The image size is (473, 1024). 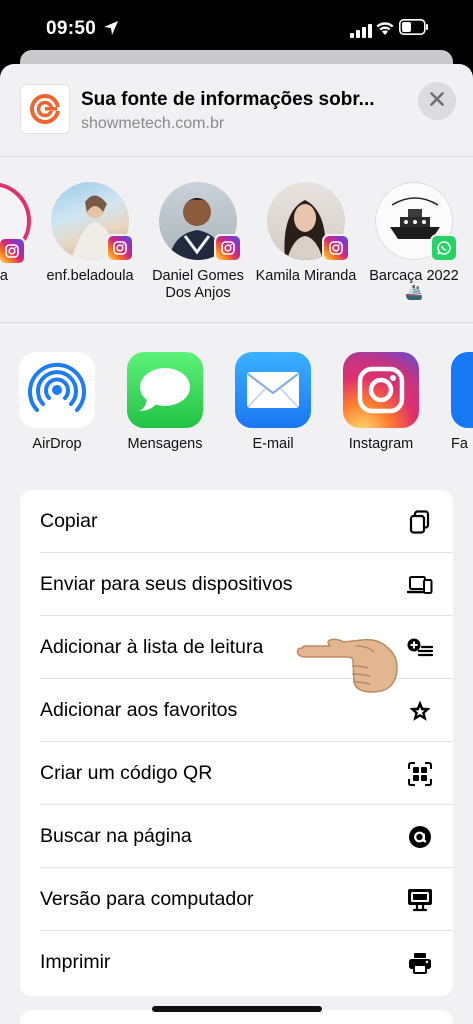 What do you see at coordinates (75, 962) in the screenshot?
I see `action-label: Imprimir` at bounding box center [75, 962].